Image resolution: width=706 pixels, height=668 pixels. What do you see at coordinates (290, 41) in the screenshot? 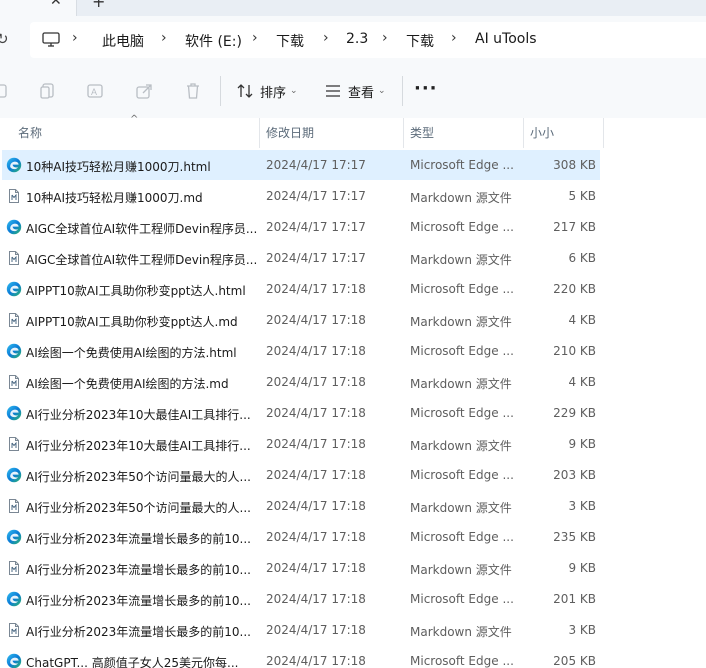
I see `breadcrumb-item-downloads: 下载` at bounding box center [290, 41].